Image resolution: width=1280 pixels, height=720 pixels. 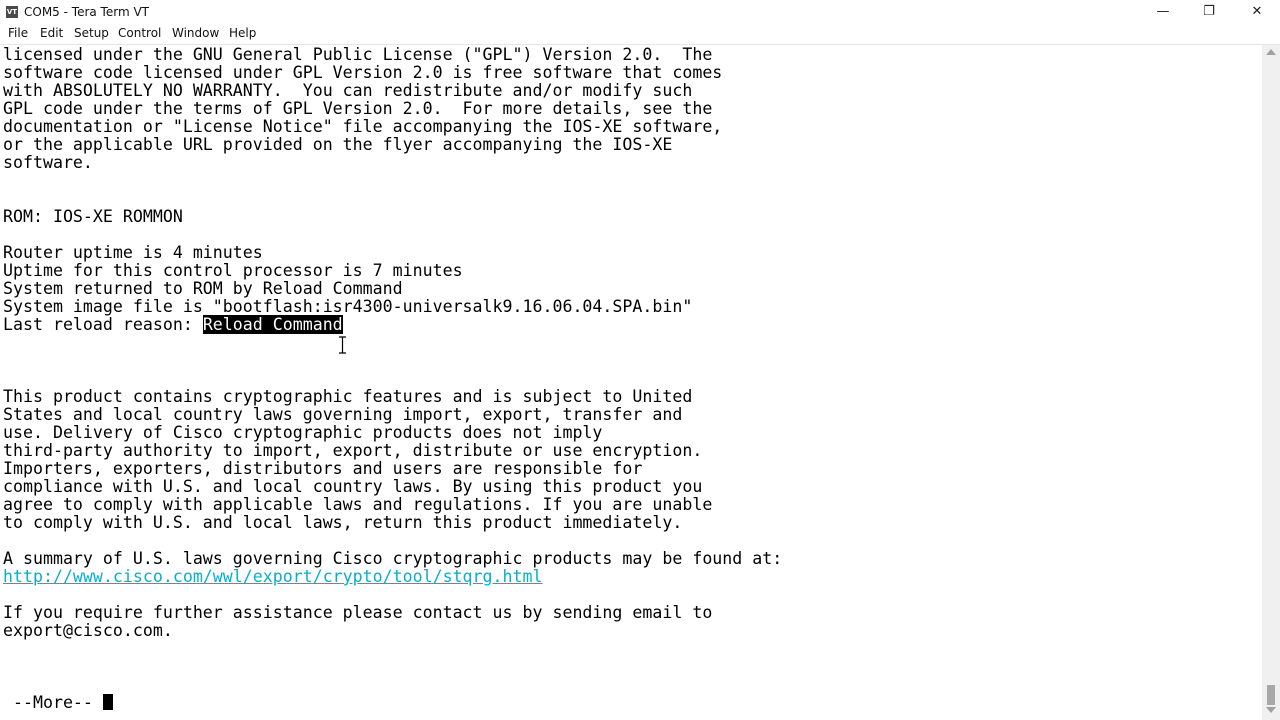 I want to click on scroll-up-arrow-icon, so click(x=1271, y=52).